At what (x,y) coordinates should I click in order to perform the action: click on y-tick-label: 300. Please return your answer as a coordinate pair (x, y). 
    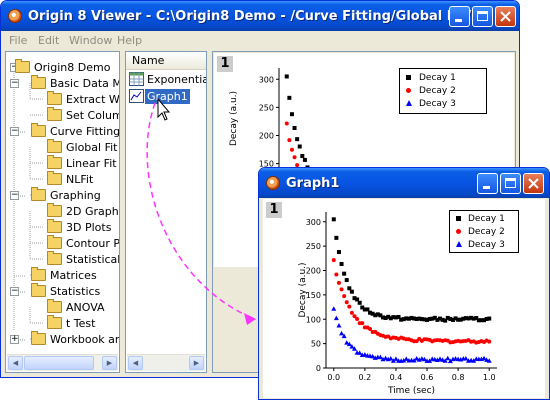
    Looking at the image, I should click on (313, 222).